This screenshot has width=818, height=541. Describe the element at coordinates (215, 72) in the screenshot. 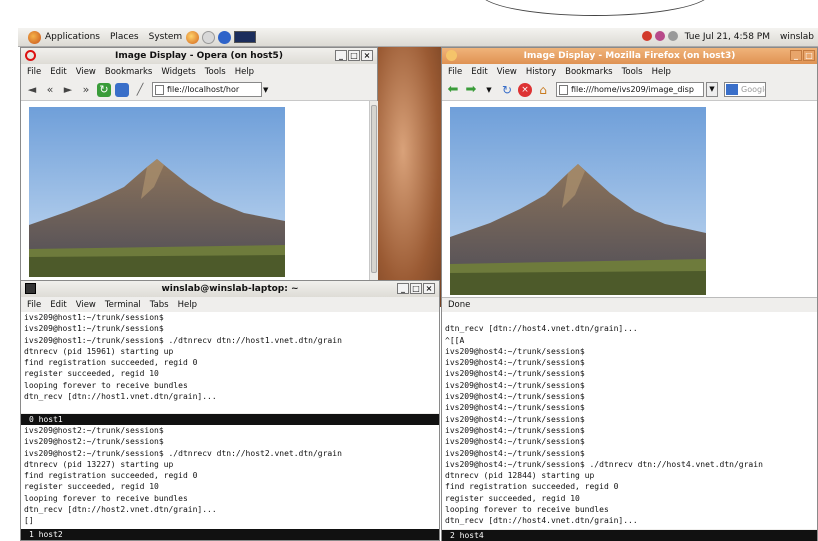

I see `opera-menu-tools: Tools` at that location.